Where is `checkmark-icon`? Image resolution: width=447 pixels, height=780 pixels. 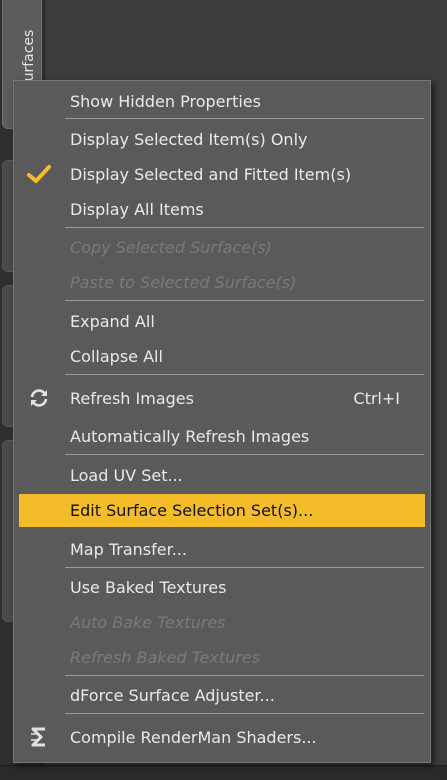 checkmark-icon is located at coordinates (39, 174).